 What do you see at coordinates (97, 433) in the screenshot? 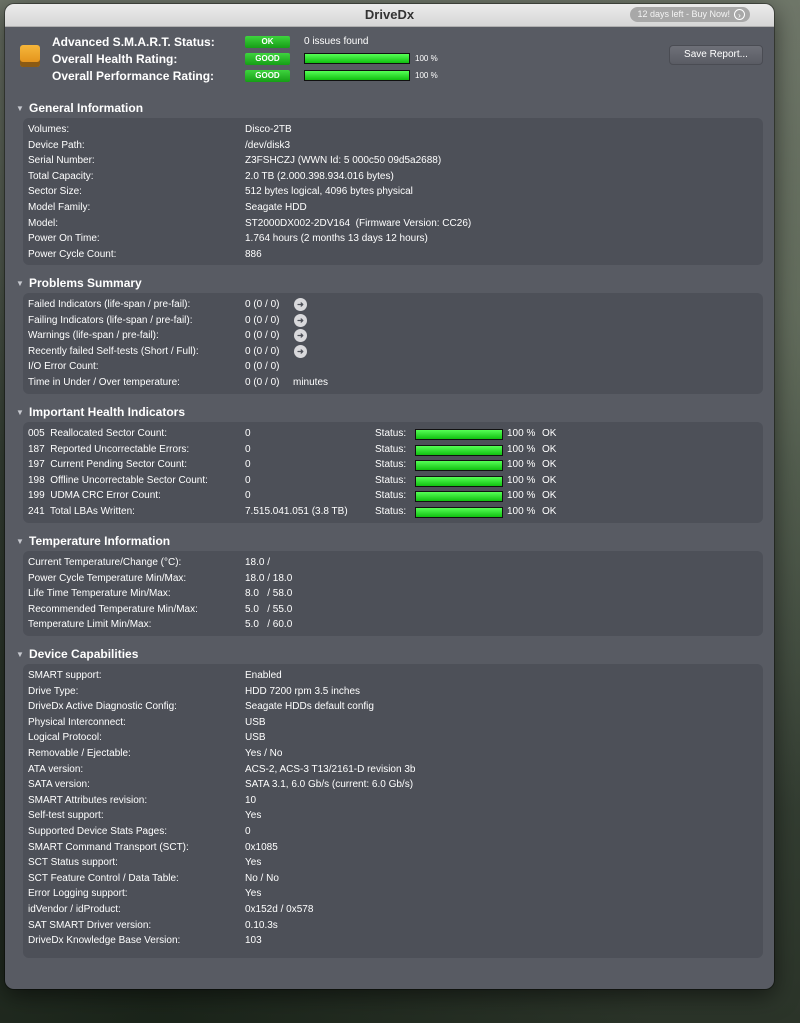
I see `indicator-label: 005 Reallocated Sector Count:` at bounding box center [97, 433].